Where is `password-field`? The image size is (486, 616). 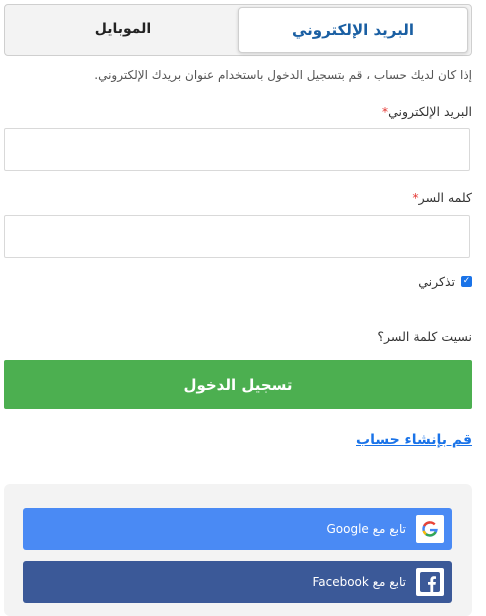
password-field is located at coordinates (237, 236).